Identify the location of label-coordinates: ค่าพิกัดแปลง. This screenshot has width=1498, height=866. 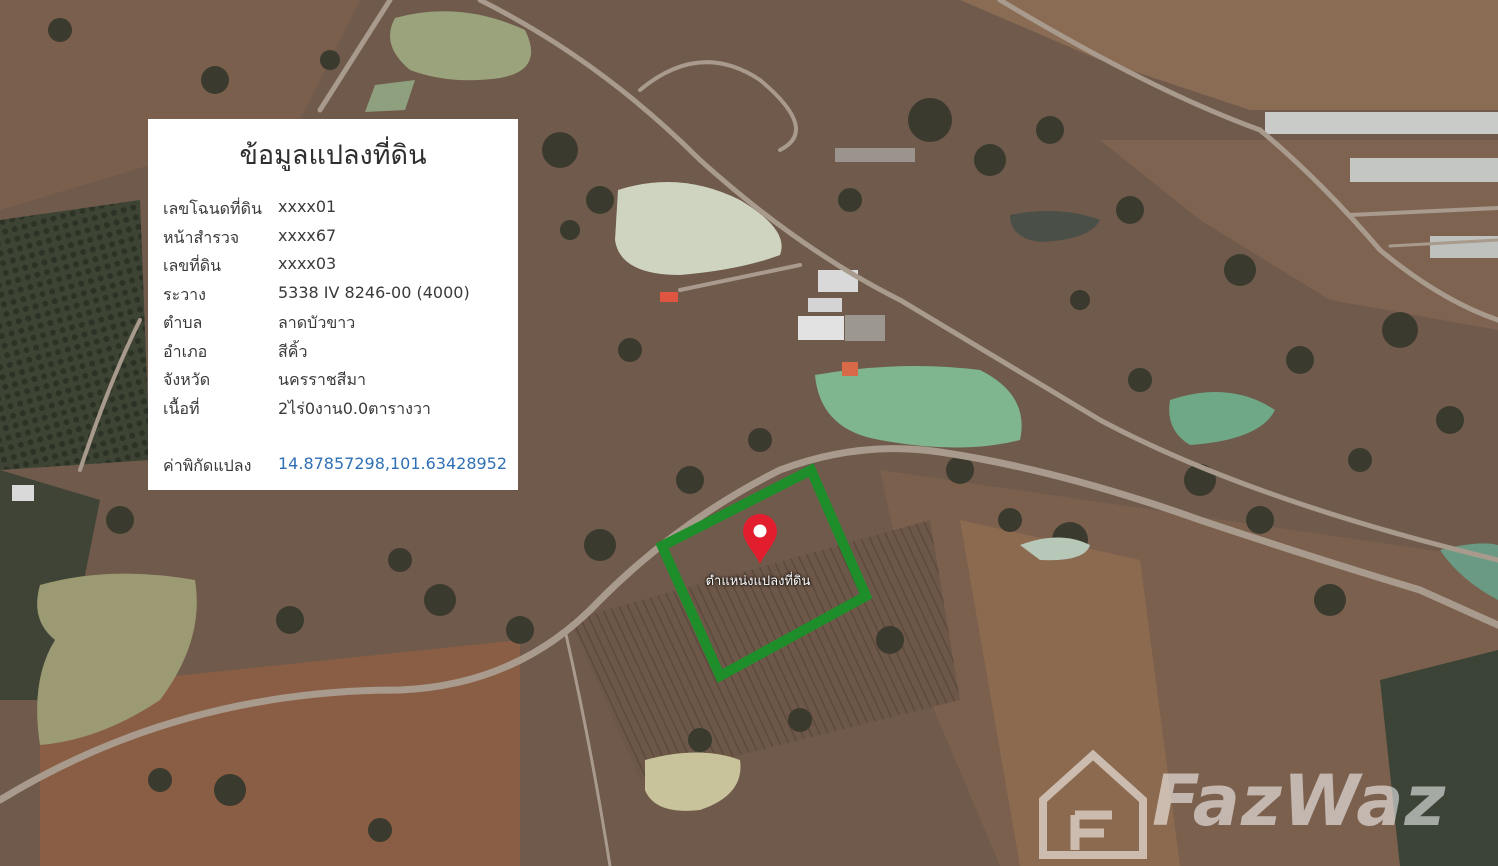
(207, 465).